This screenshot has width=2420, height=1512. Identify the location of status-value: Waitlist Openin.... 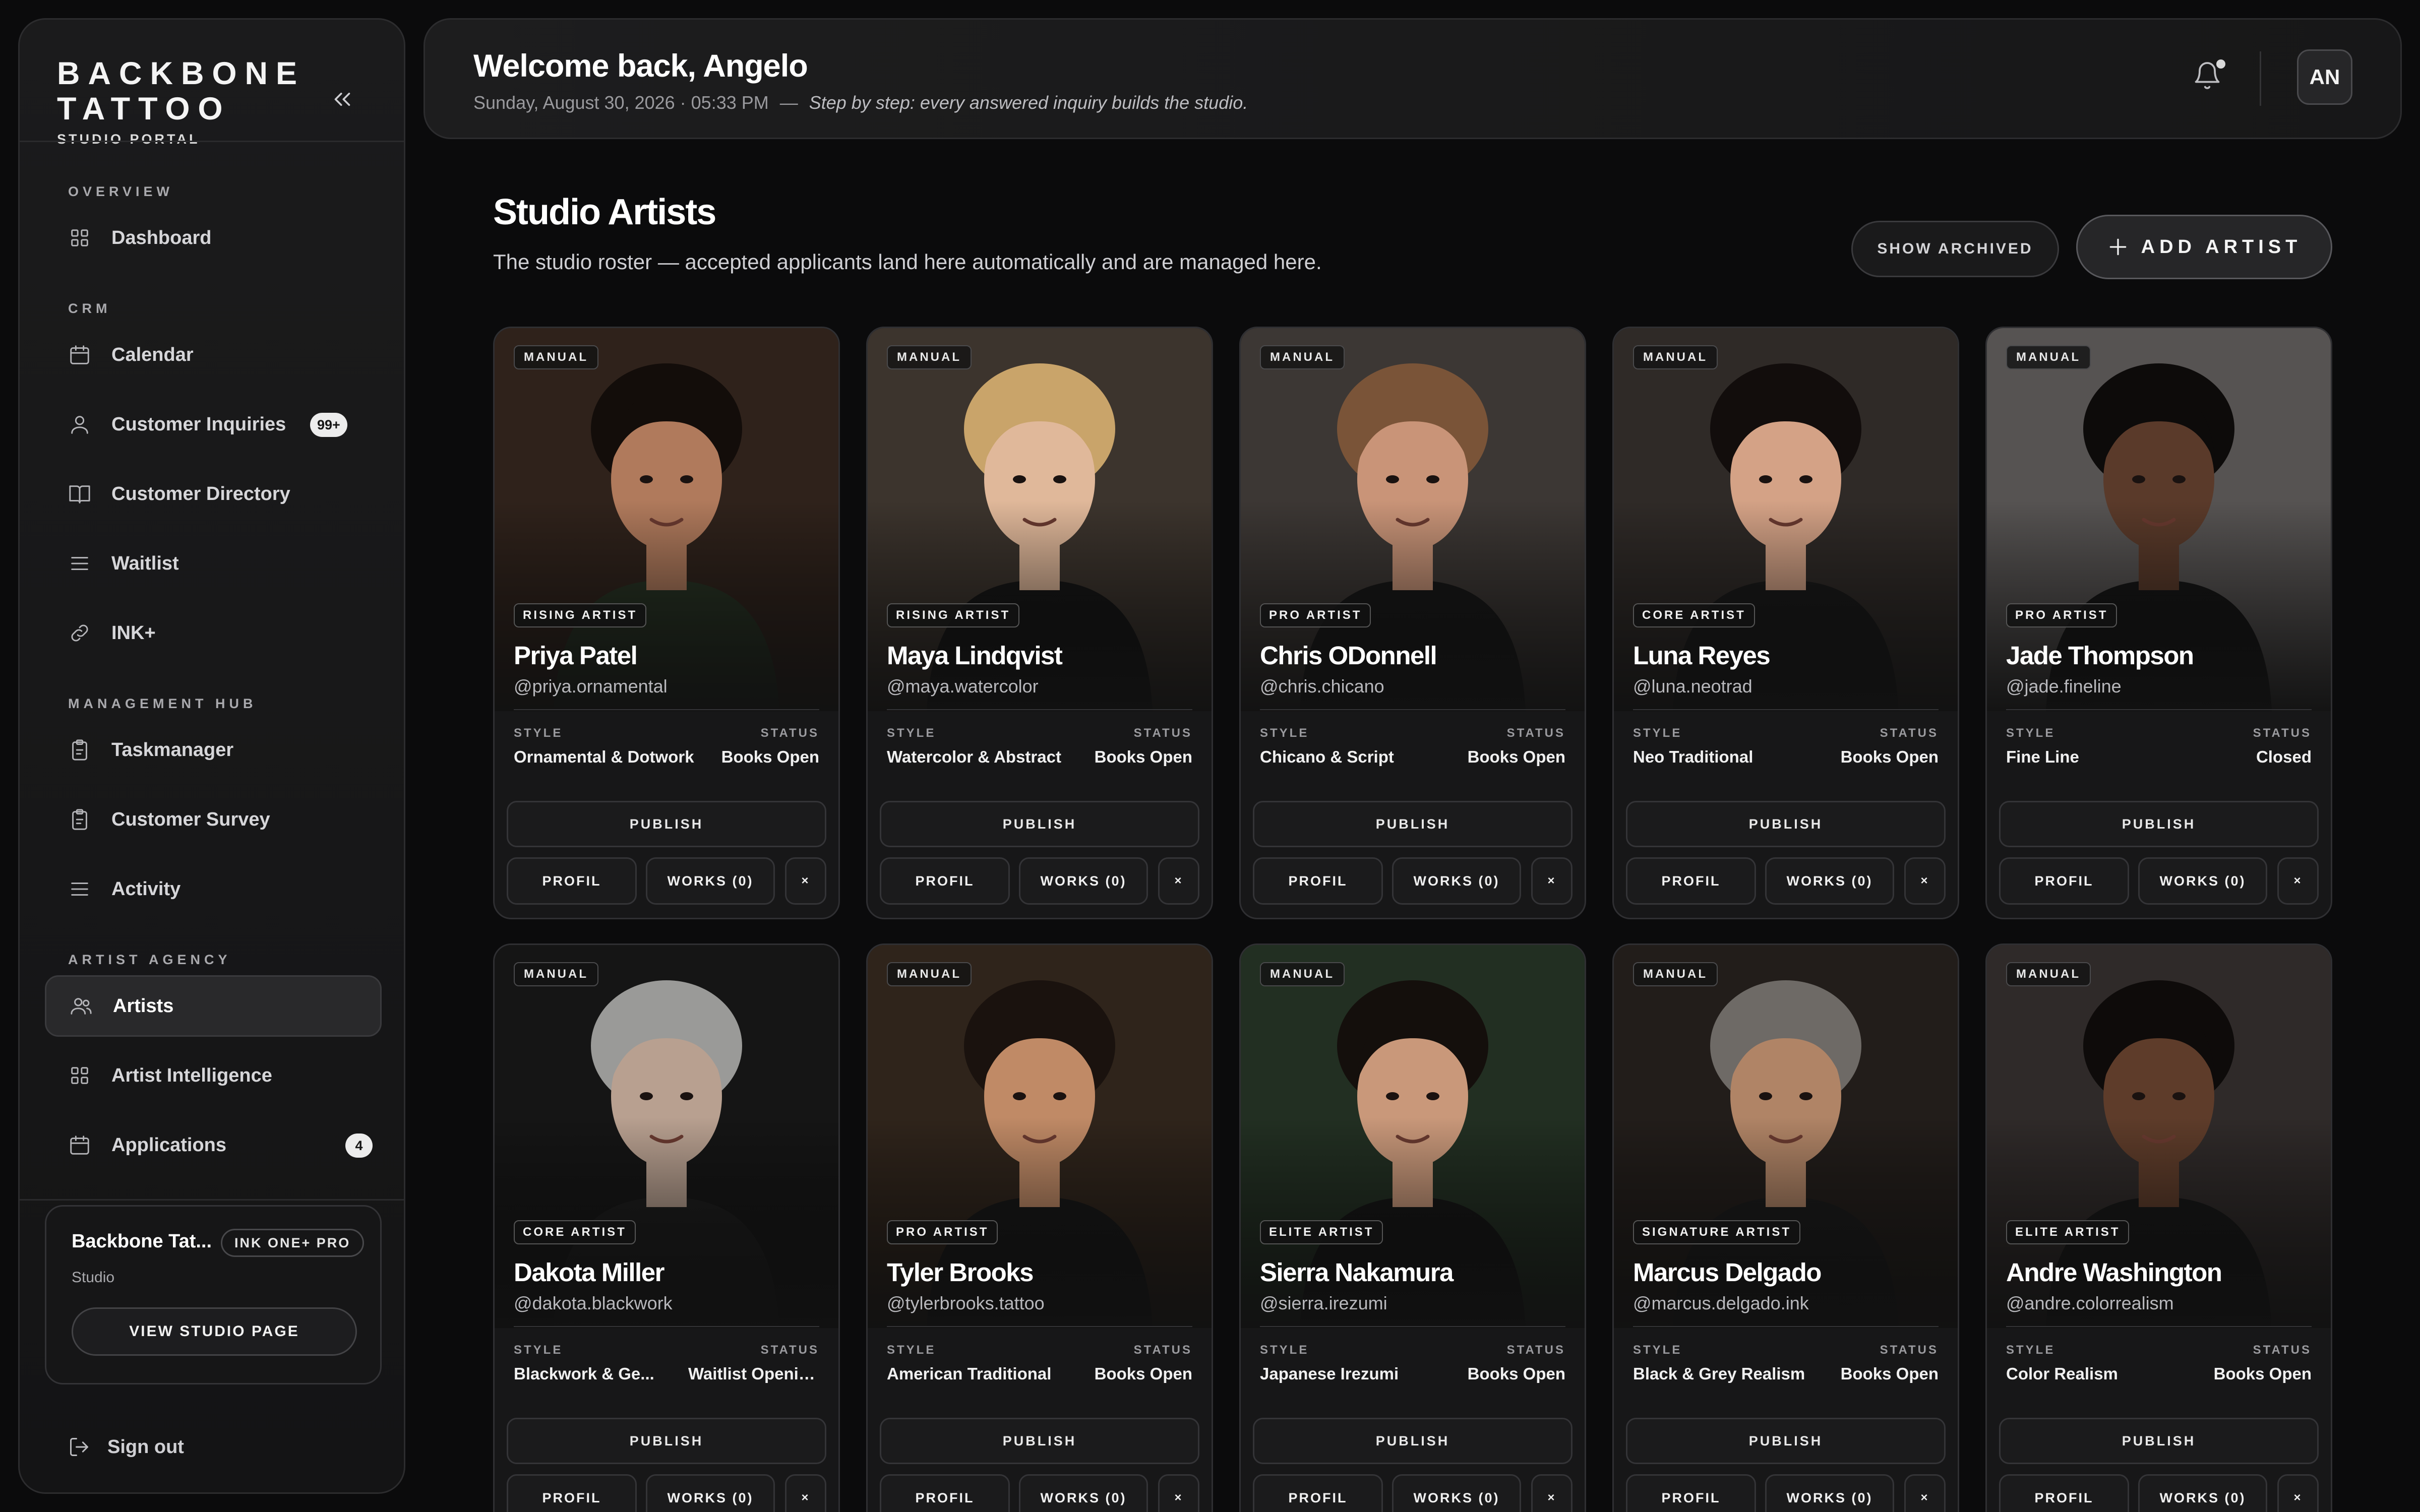
(753, 1374).